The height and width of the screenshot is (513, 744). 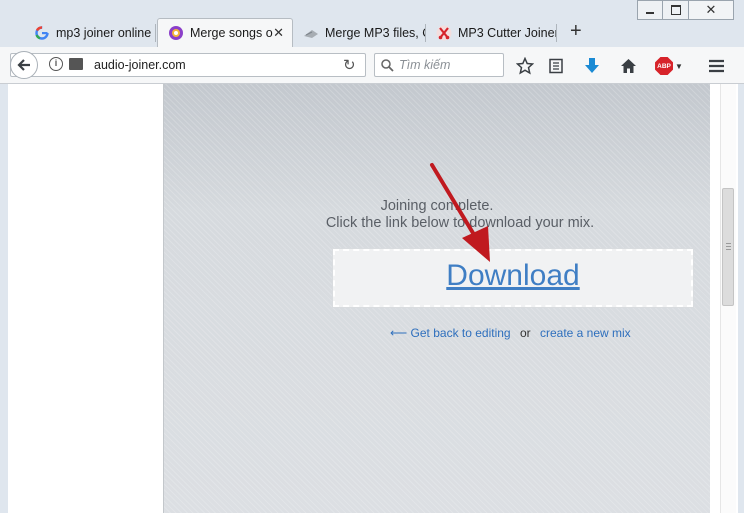 I want to click on download-link: Download, so click(x=513, y=276).